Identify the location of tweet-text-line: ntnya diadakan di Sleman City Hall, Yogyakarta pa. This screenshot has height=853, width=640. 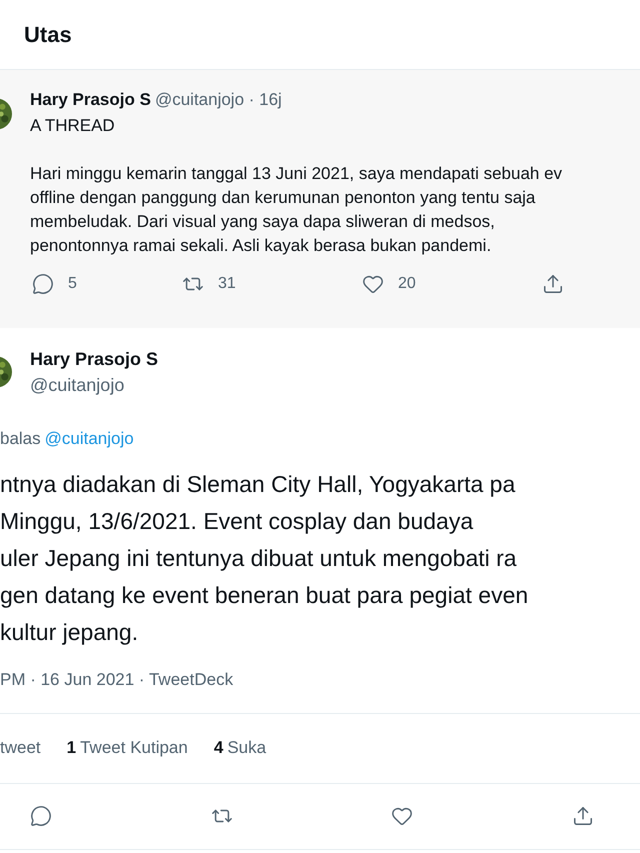
(258, 484).